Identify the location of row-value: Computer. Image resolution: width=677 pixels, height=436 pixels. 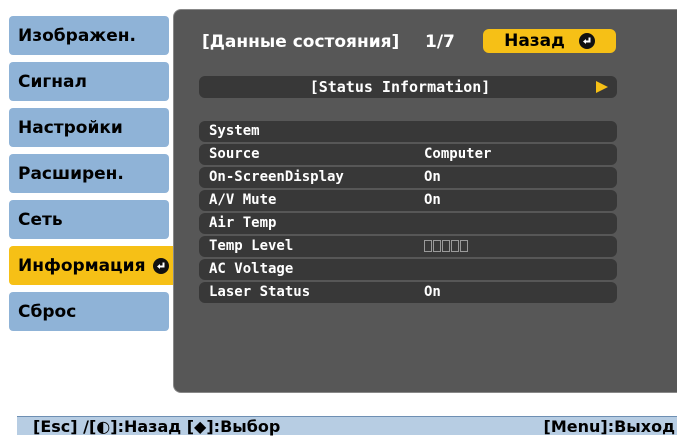
(458, 154).